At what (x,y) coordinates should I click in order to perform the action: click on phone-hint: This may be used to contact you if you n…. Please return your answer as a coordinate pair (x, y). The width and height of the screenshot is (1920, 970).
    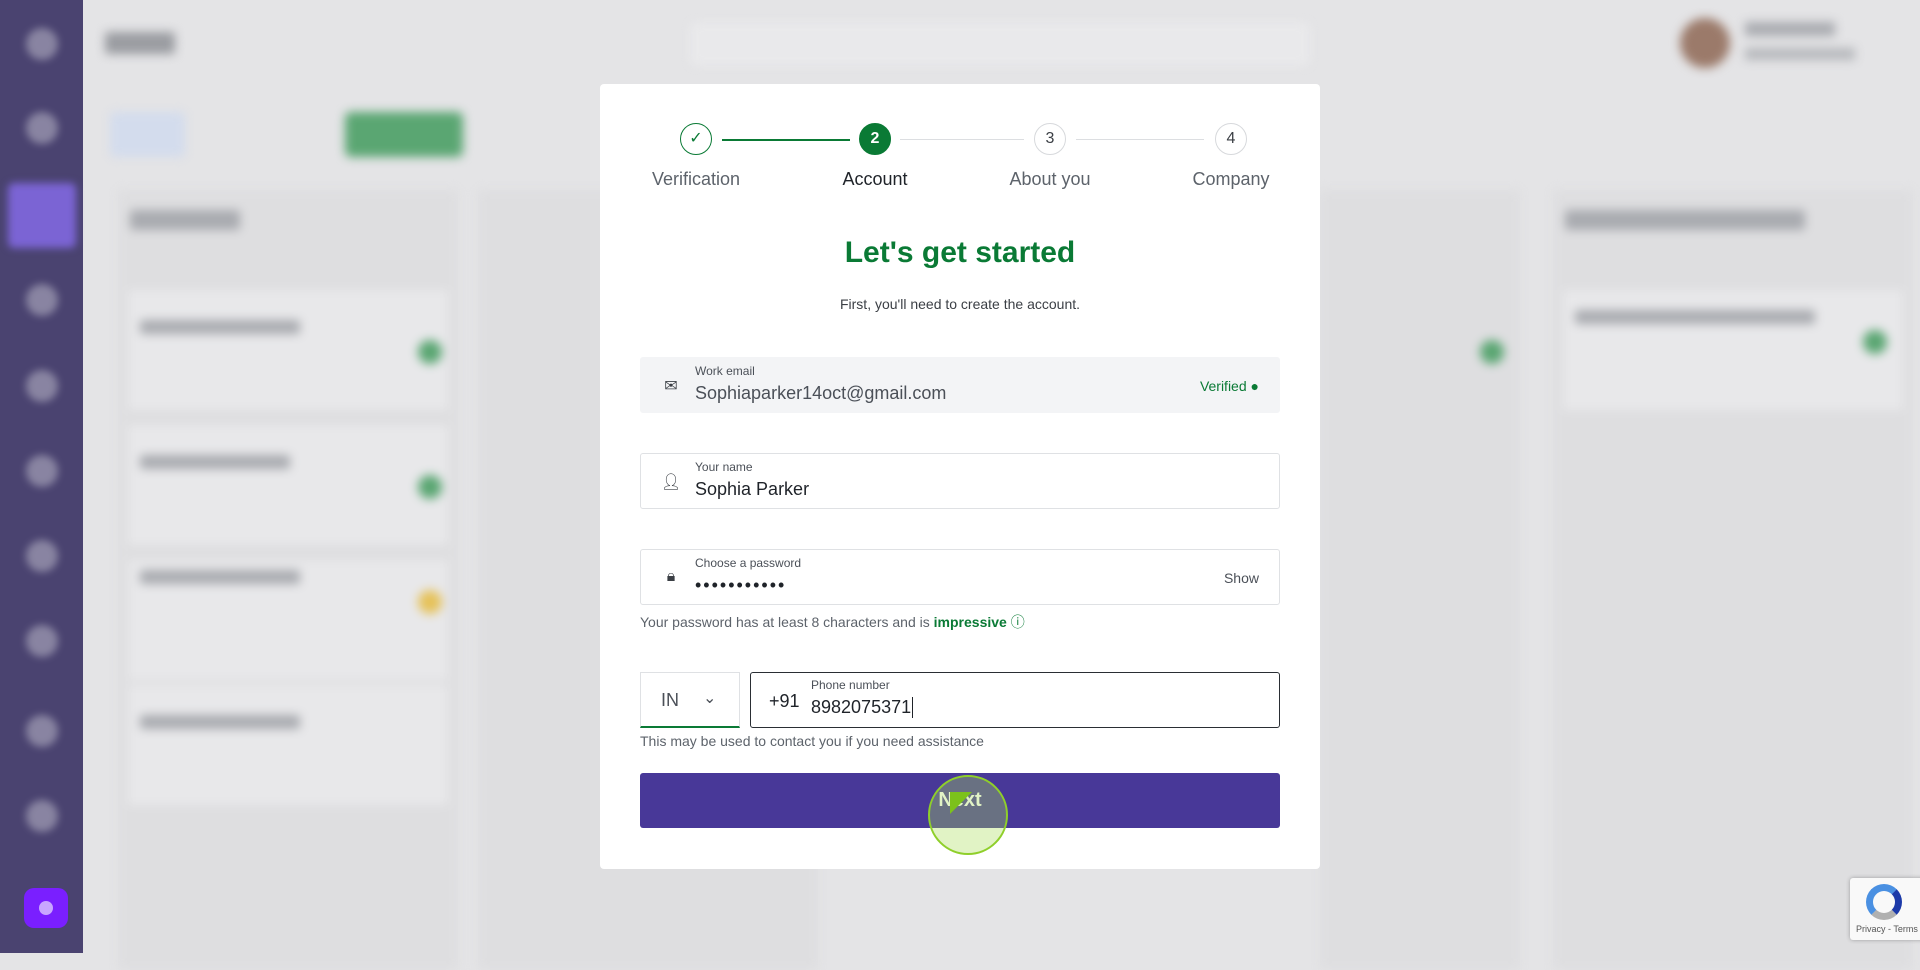
    Looking at the image, I should click on (812, 741).